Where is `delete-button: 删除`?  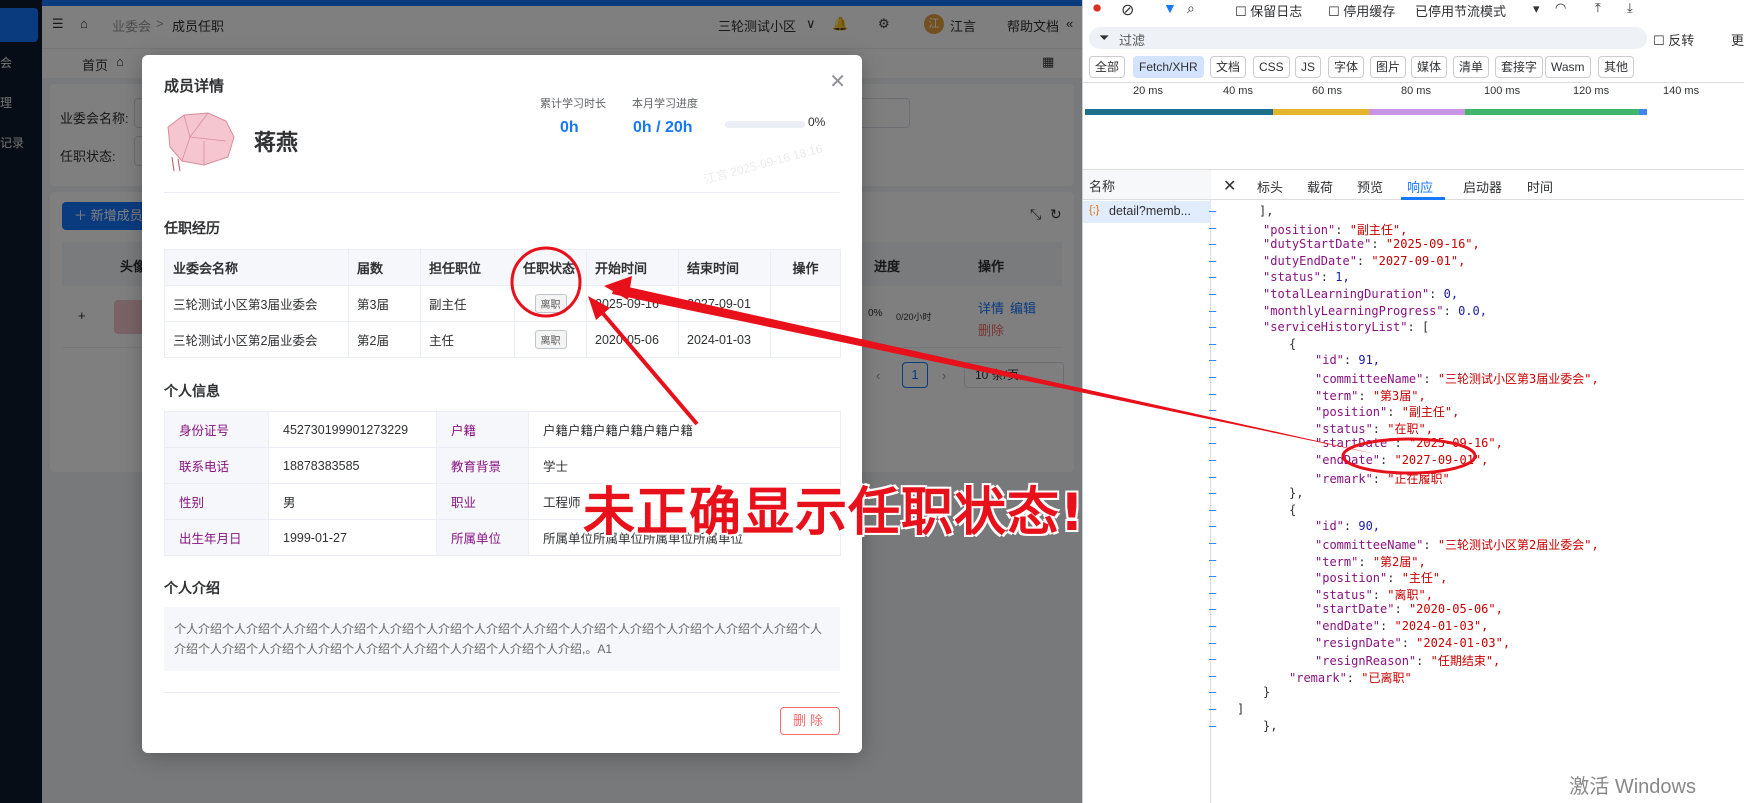
delete-button: 删除 is located at coordinates (810, 721).